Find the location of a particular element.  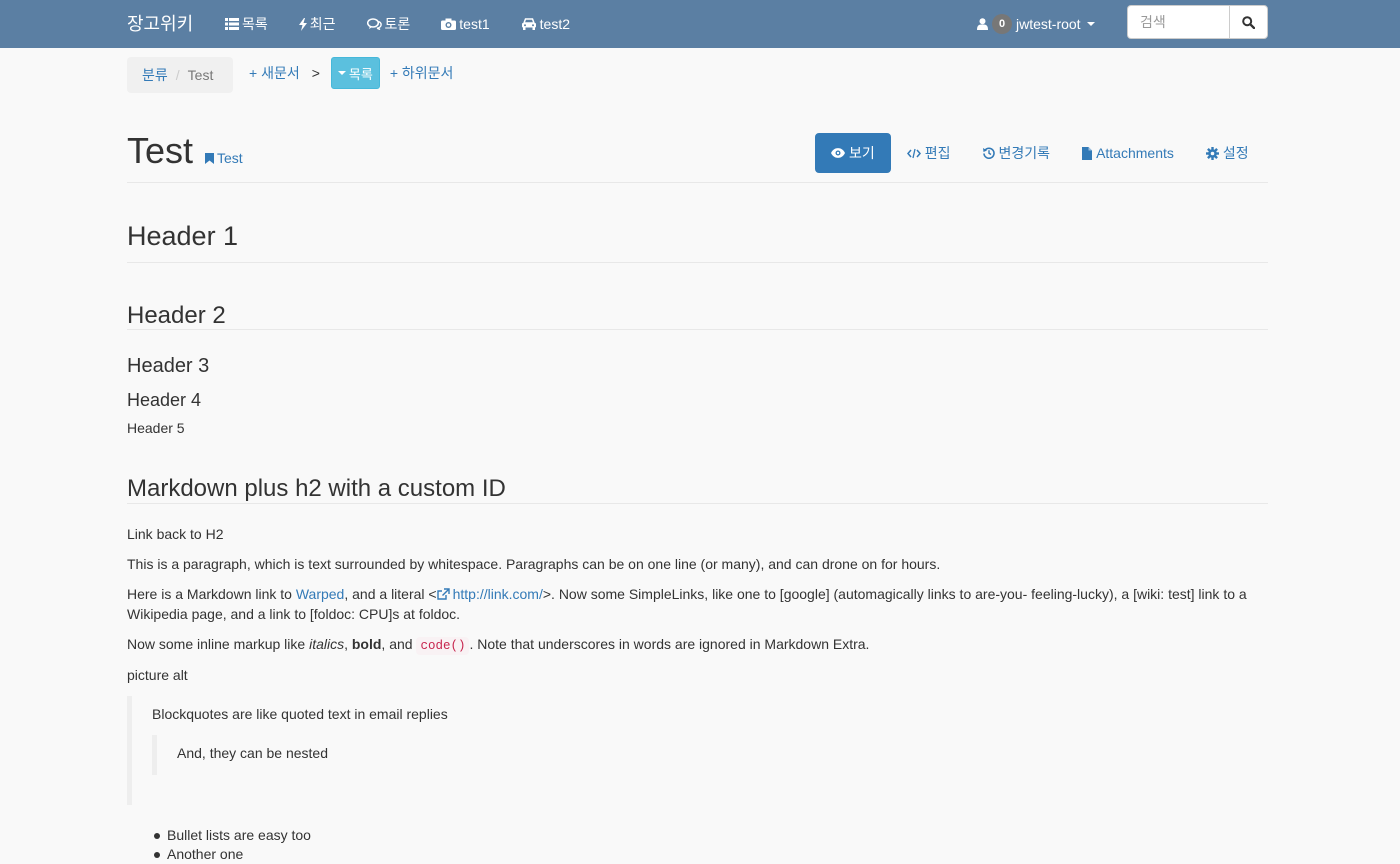

text: Now some inline markup like is located at coordinates (218, 644).